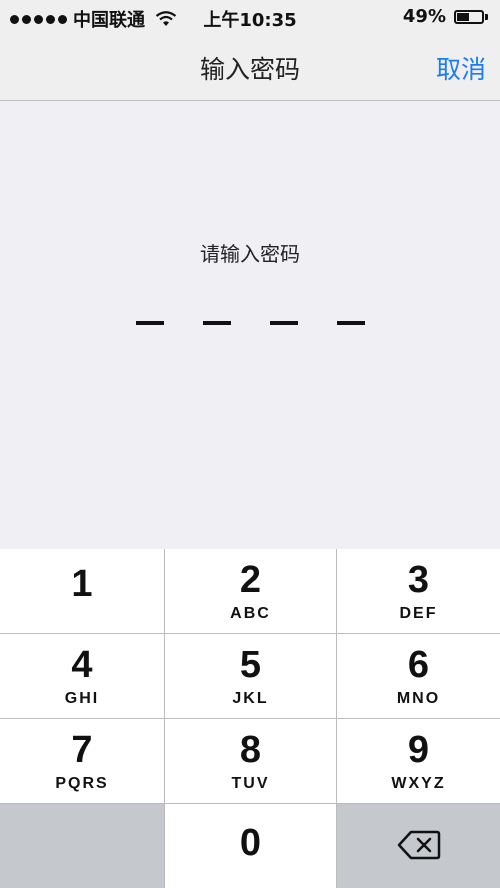  What do you see at coordinates (82, 698) in the screenshot?
I see `key-letters: GHI` at bounding box center [82, 698].